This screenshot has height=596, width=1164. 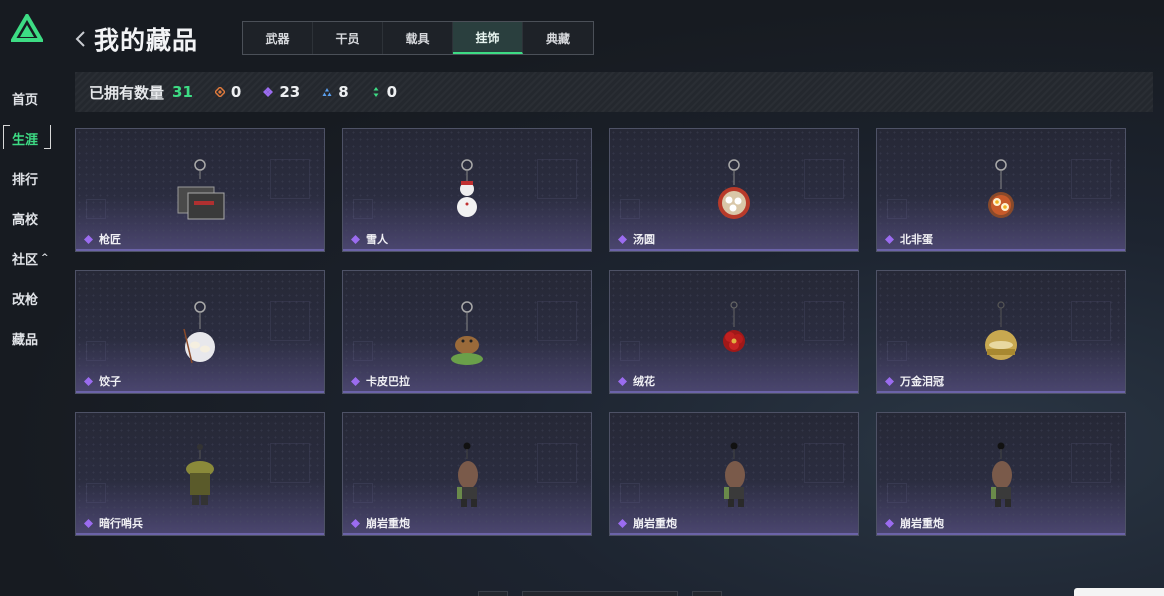 I want to click on pagination-next-button, so click(x=707, y=593).